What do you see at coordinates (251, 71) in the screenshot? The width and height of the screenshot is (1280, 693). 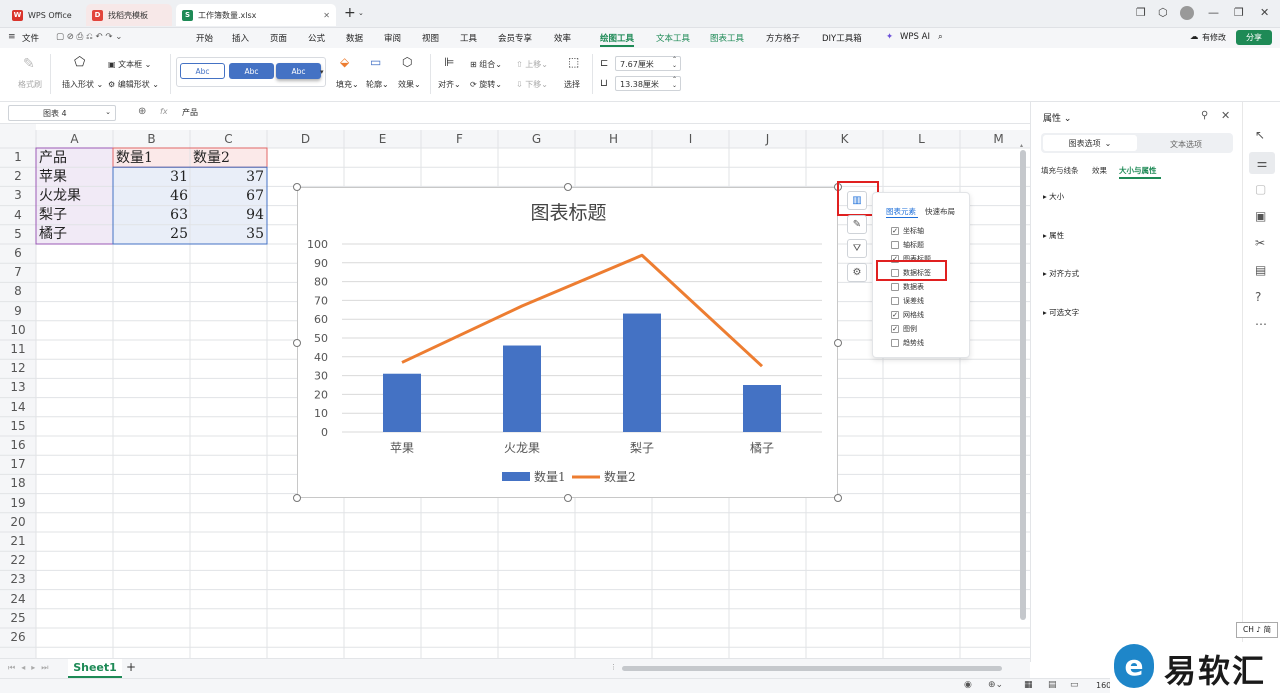 I see `shape-style-filled: Abc` at bounding box center [251, 71].